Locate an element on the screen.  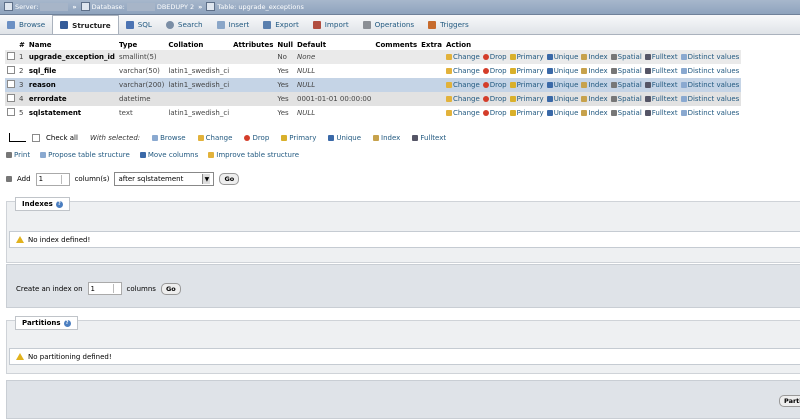
tab-browse: Browse is located at coordinates (26, 24).